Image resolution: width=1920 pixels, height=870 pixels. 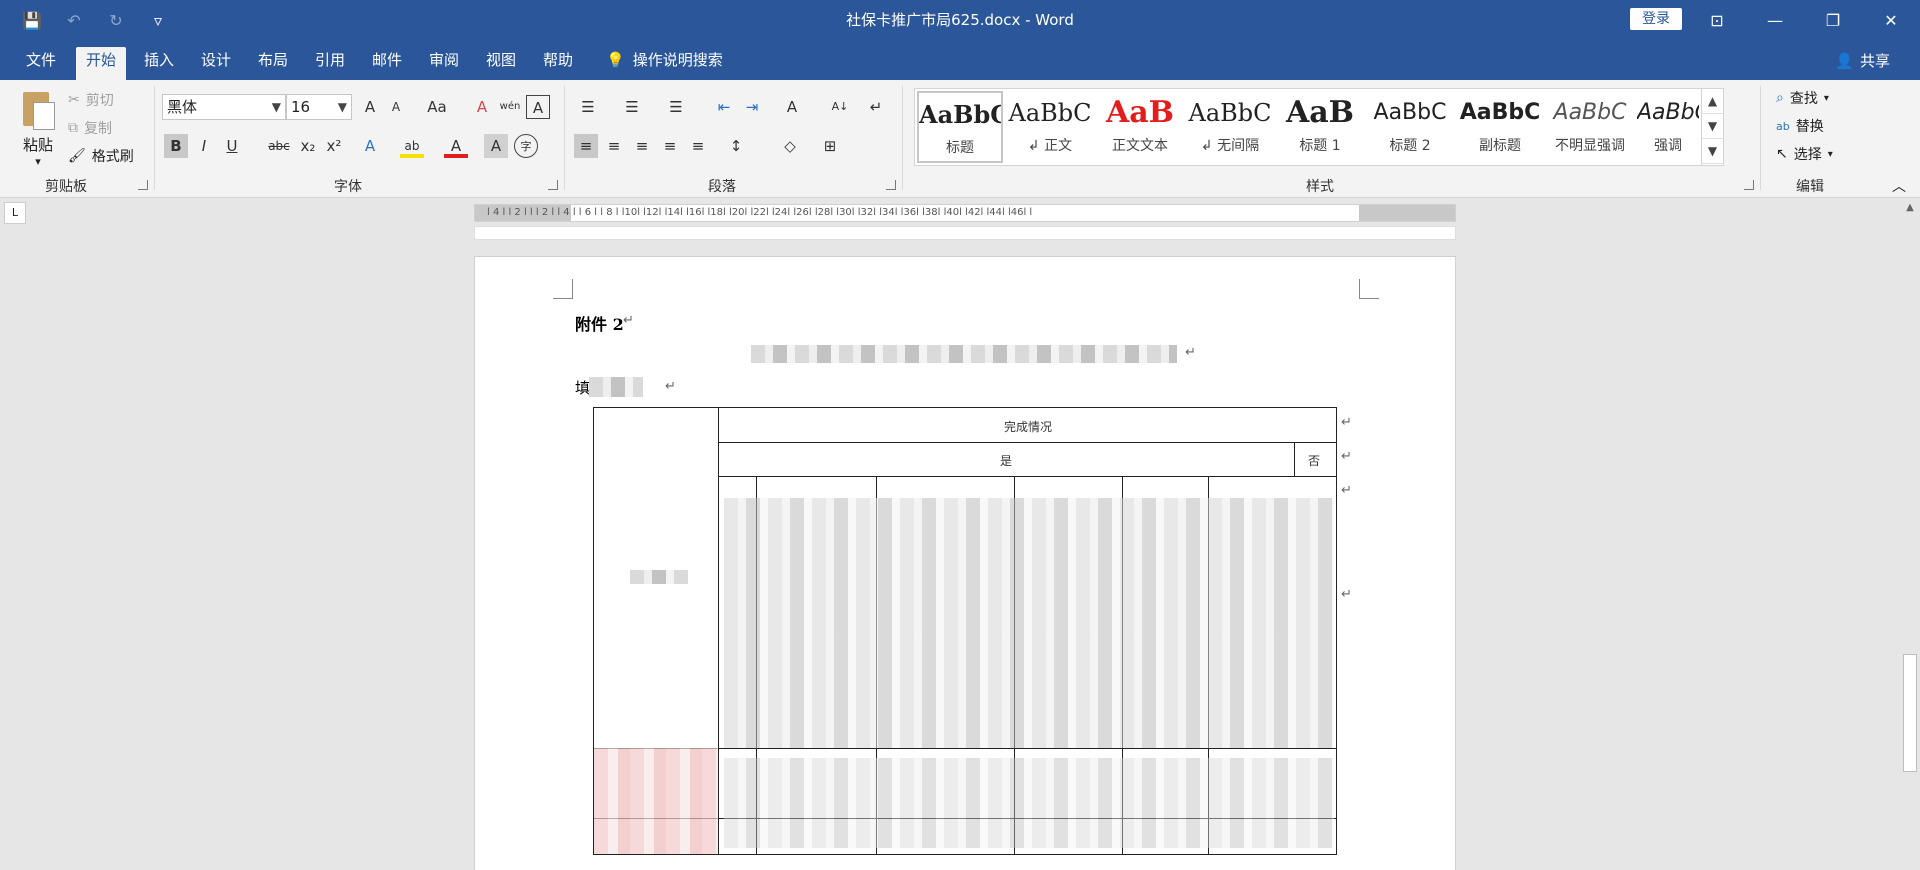 What do you see at coordinates (724, 107) in the screenshot?
I see `decrease-indent-icon: ⇤` at bounding box center [724, 107].